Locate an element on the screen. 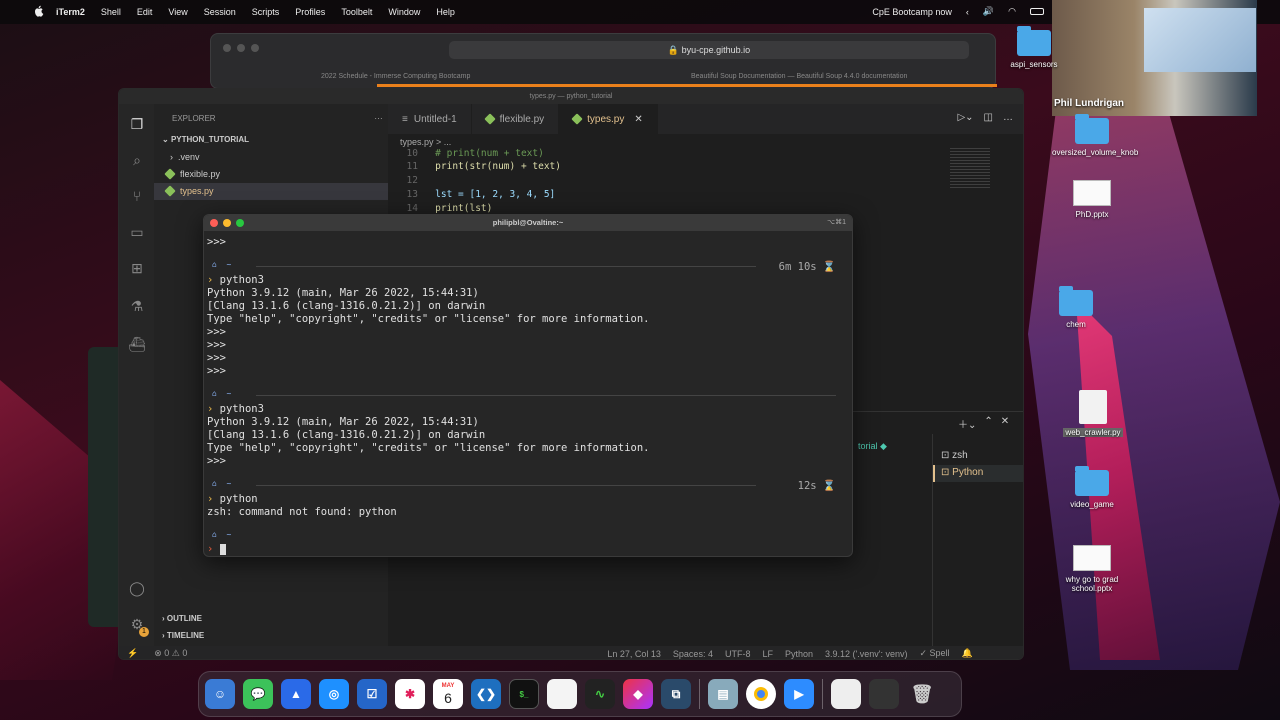 This screenshot has height=720, width=1280. iterm-icon: $_ is located at coordinates (524, 694).